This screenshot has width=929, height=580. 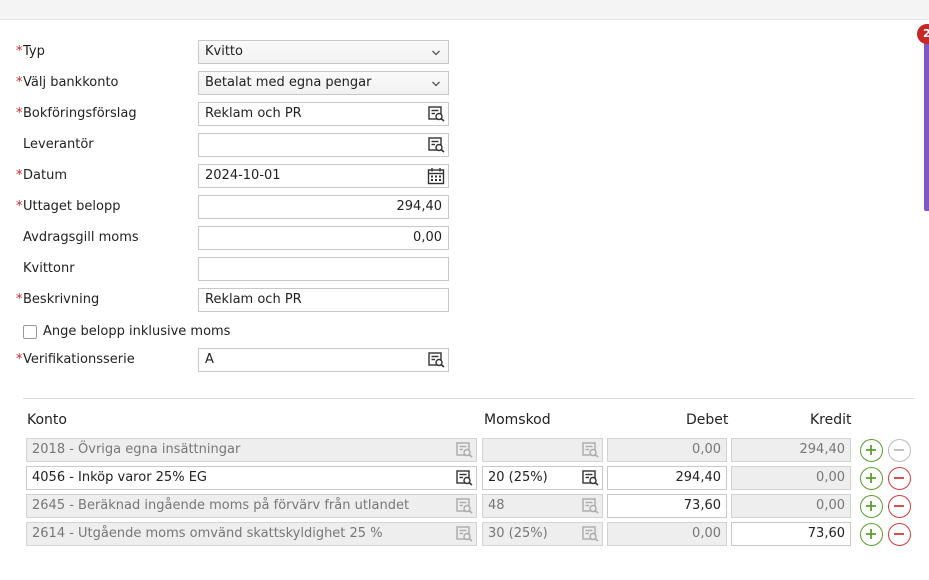 I want to click on momskod-value: 30 (25%), so click(x=518, y=533).